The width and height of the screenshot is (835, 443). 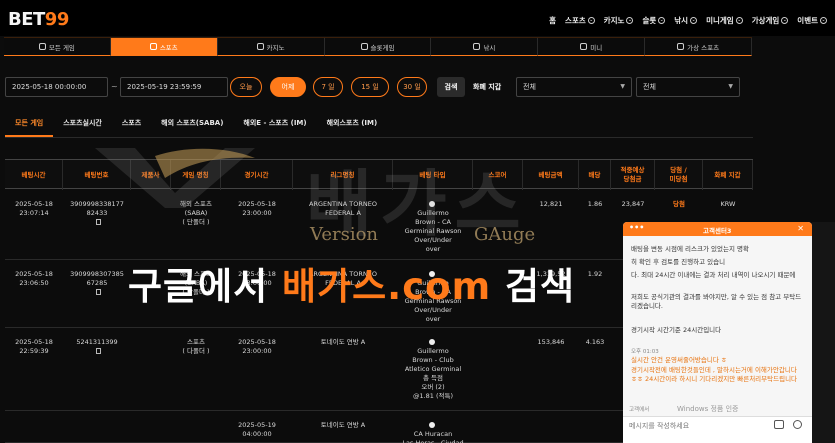 I want to click on game-name-line: 스포츠, so click(x=196, y=342).